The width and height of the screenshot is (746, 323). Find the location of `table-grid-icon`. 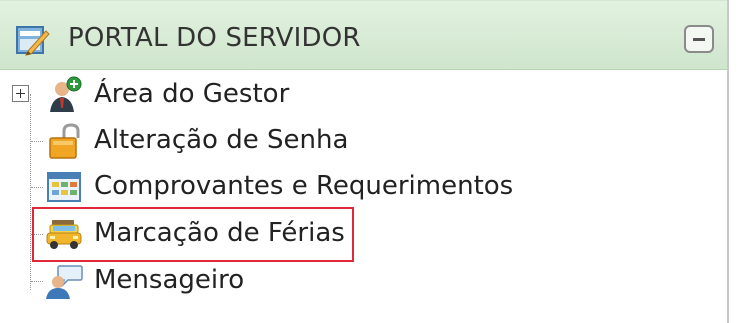

table-grid-icon is located at coordinates (64, 187).